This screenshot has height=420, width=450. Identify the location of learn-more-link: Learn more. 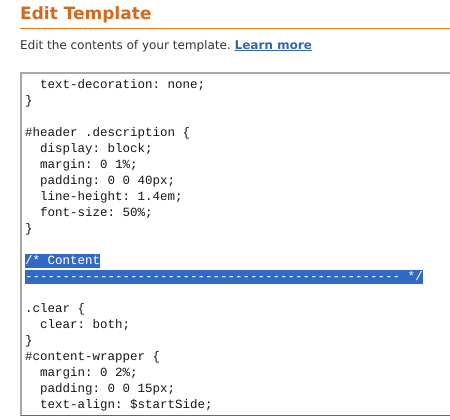
(273, 45).